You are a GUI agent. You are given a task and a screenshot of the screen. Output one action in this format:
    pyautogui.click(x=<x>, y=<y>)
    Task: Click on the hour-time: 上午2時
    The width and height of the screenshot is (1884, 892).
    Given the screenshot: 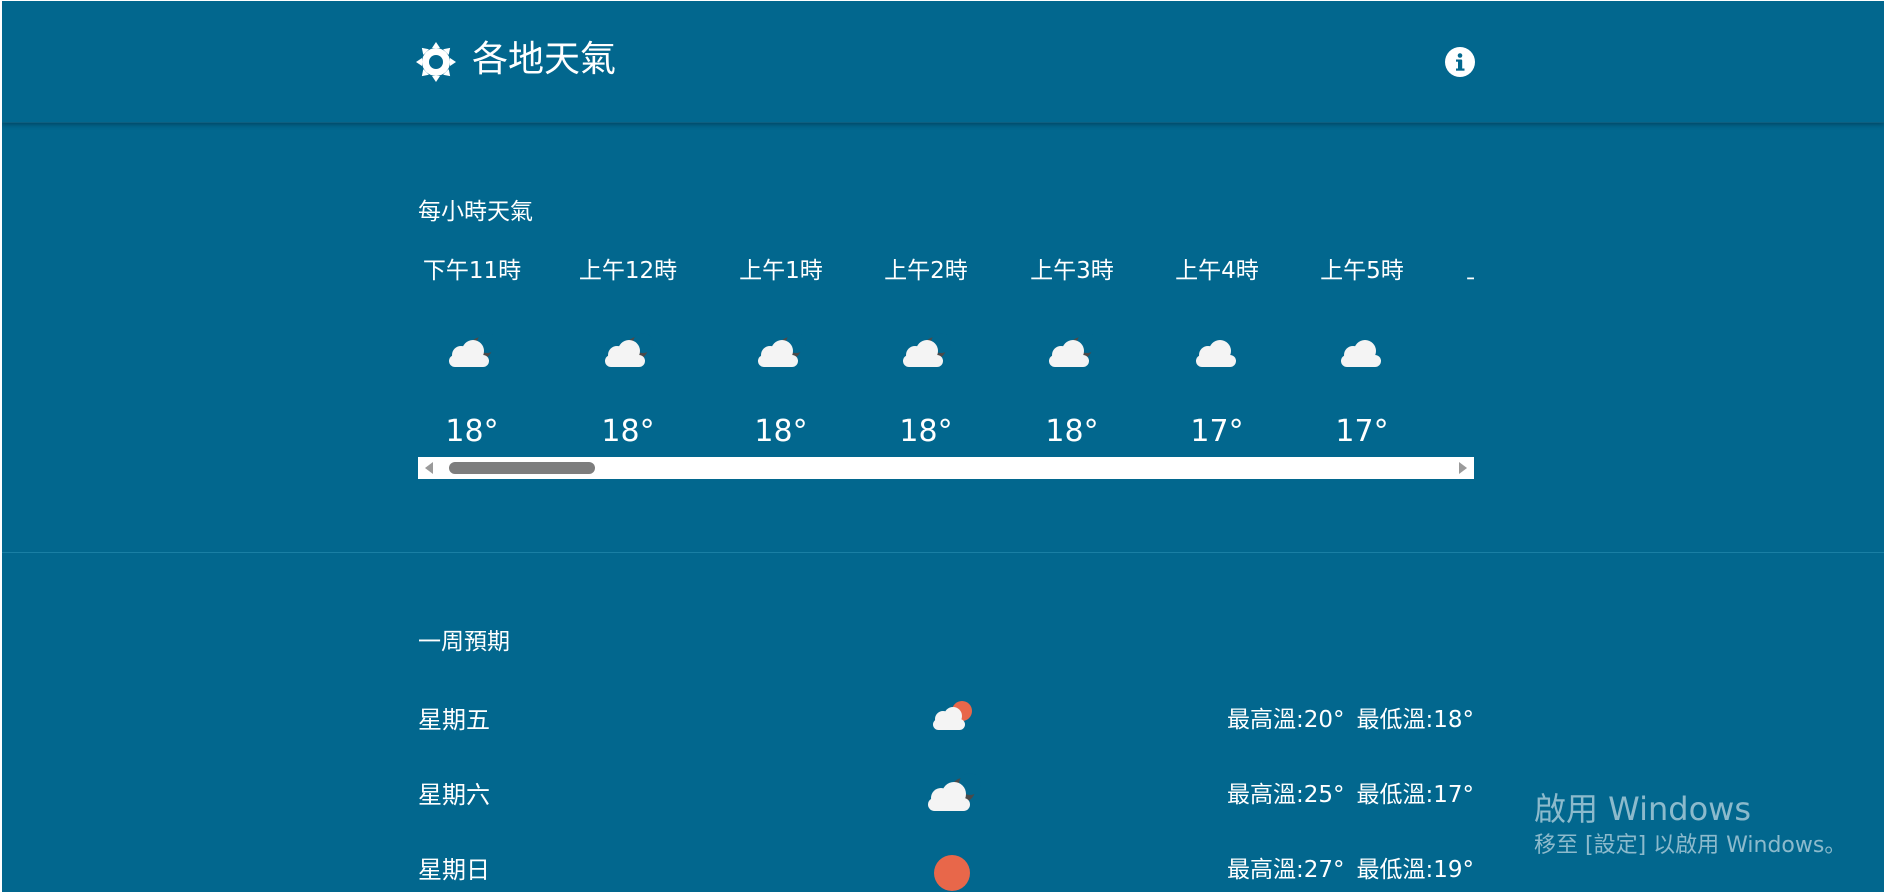 What is the action you would take?
    pyautogui.click(x=926, y=271)
    